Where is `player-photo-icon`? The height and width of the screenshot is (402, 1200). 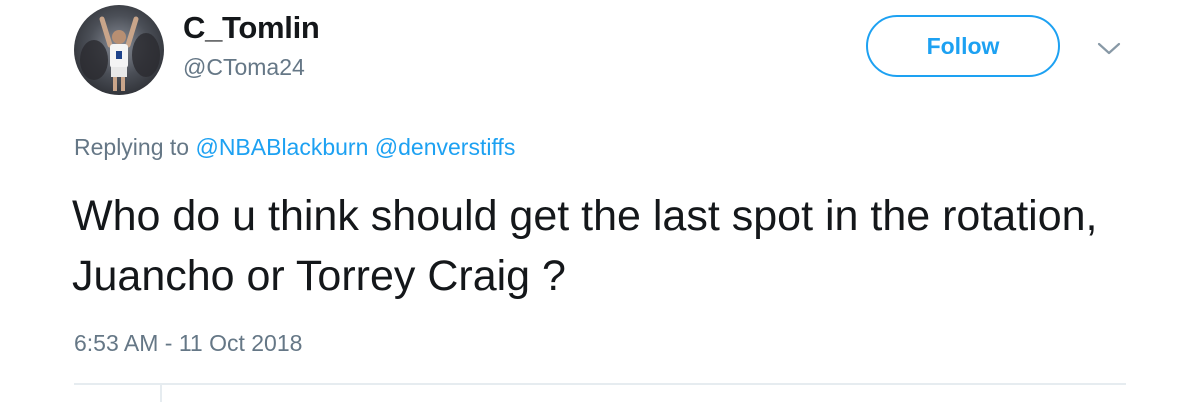 player-photo-icon is located at coordinates (120, 53).